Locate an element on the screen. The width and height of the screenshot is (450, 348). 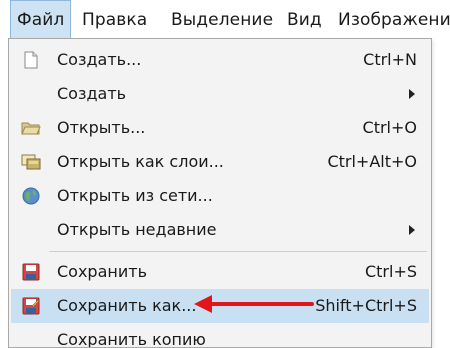
menu-image-label: Изображени is located at coordinates (394, 20).